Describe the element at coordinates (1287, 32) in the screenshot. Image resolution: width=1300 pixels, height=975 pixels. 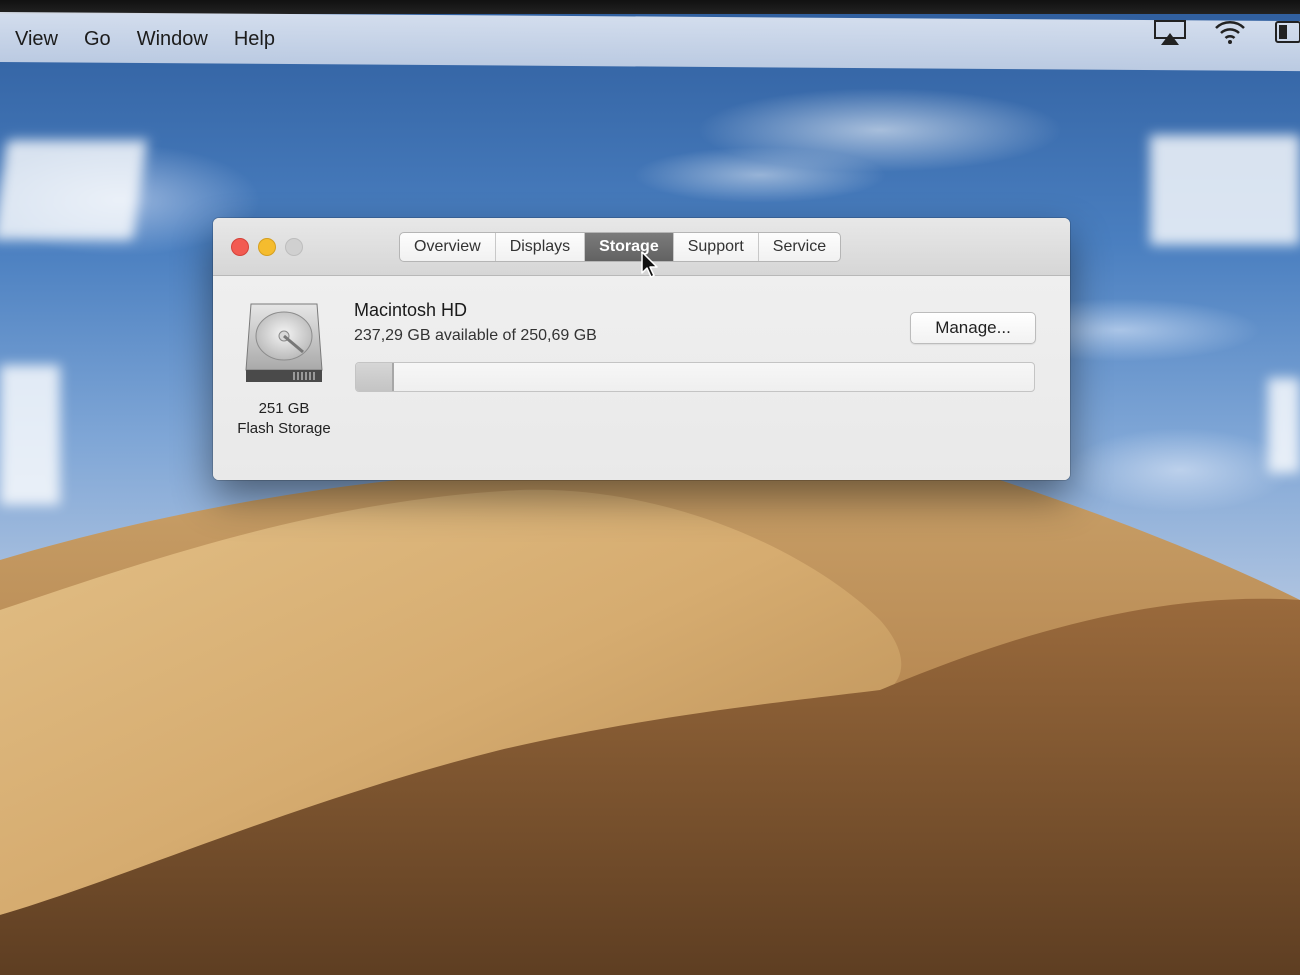
I see `battery-icon` at that location.